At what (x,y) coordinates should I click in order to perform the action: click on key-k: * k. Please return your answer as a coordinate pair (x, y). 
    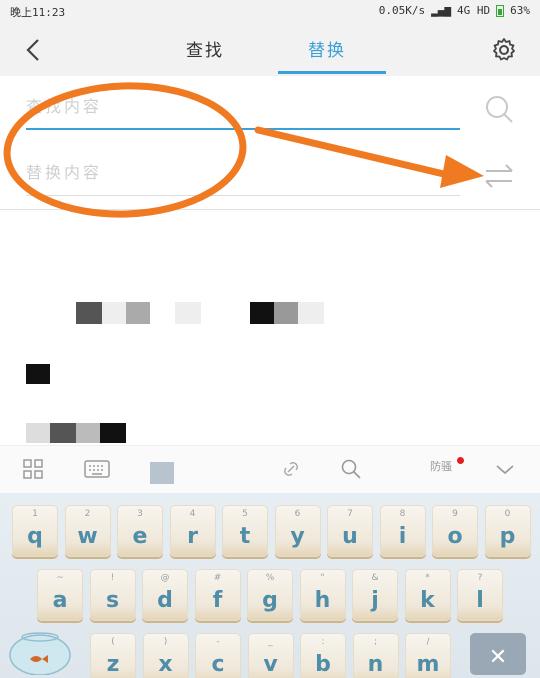
    Looking at the image, I should click on (427, 595).